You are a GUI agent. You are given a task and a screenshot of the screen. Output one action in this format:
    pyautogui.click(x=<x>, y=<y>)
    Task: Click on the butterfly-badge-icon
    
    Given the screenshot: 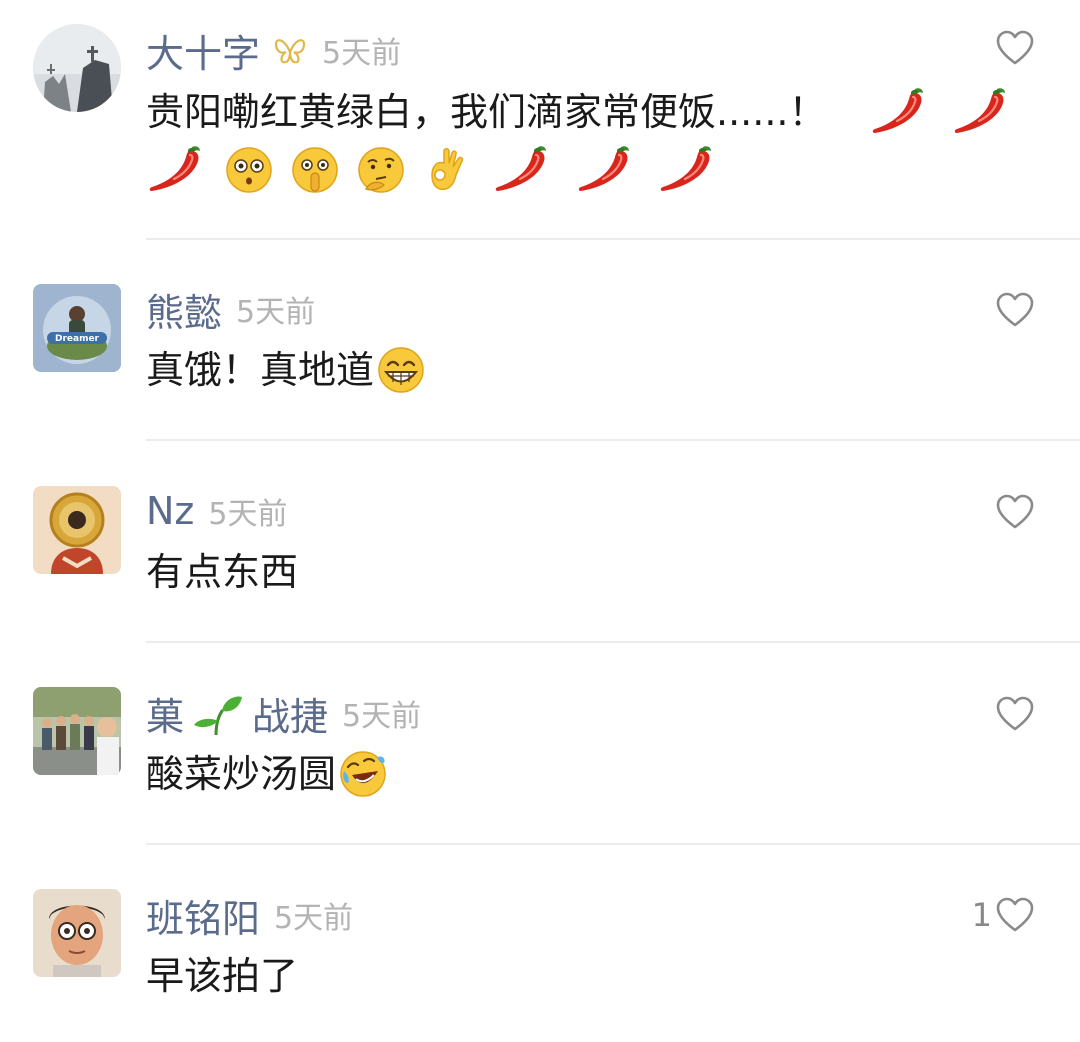 What is the action you would take?
    pyautogui.click(x=290, y=51)
    